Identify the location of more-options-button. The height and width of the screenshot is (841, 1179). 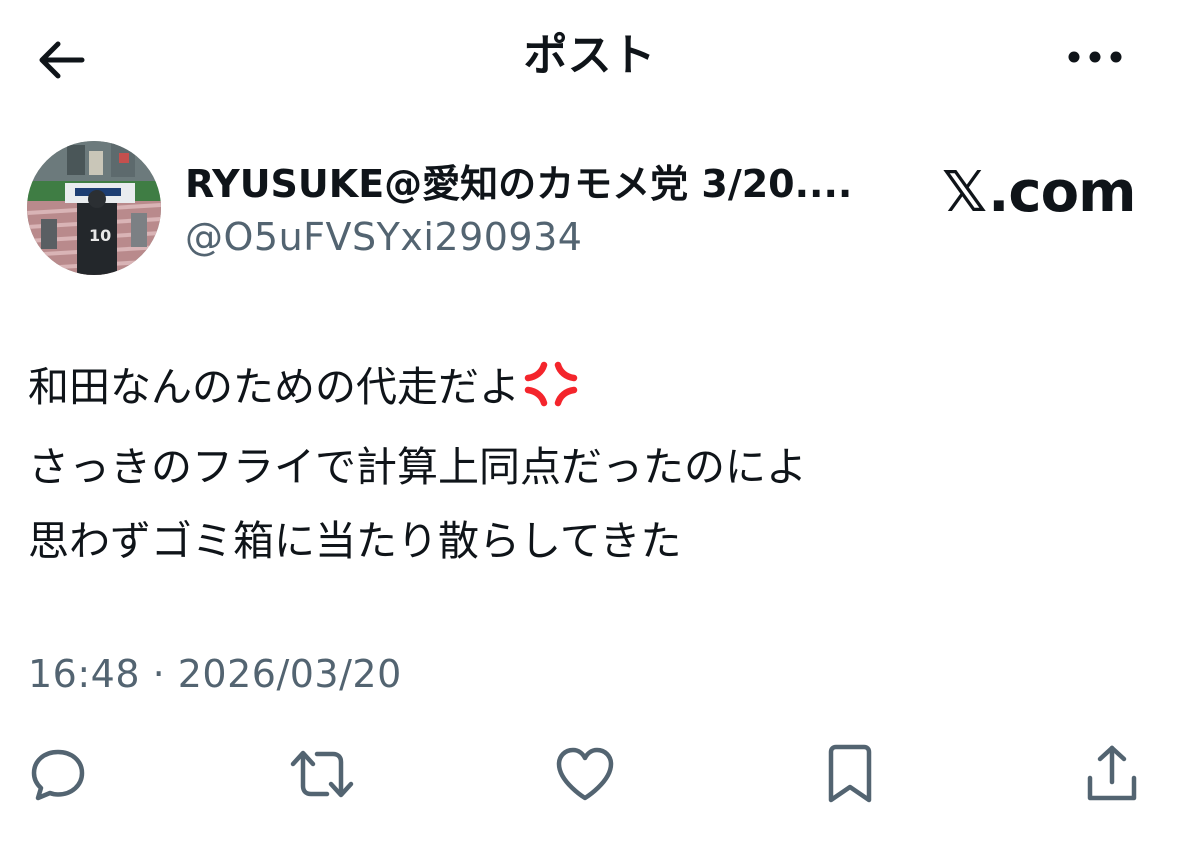
(1095, 57).